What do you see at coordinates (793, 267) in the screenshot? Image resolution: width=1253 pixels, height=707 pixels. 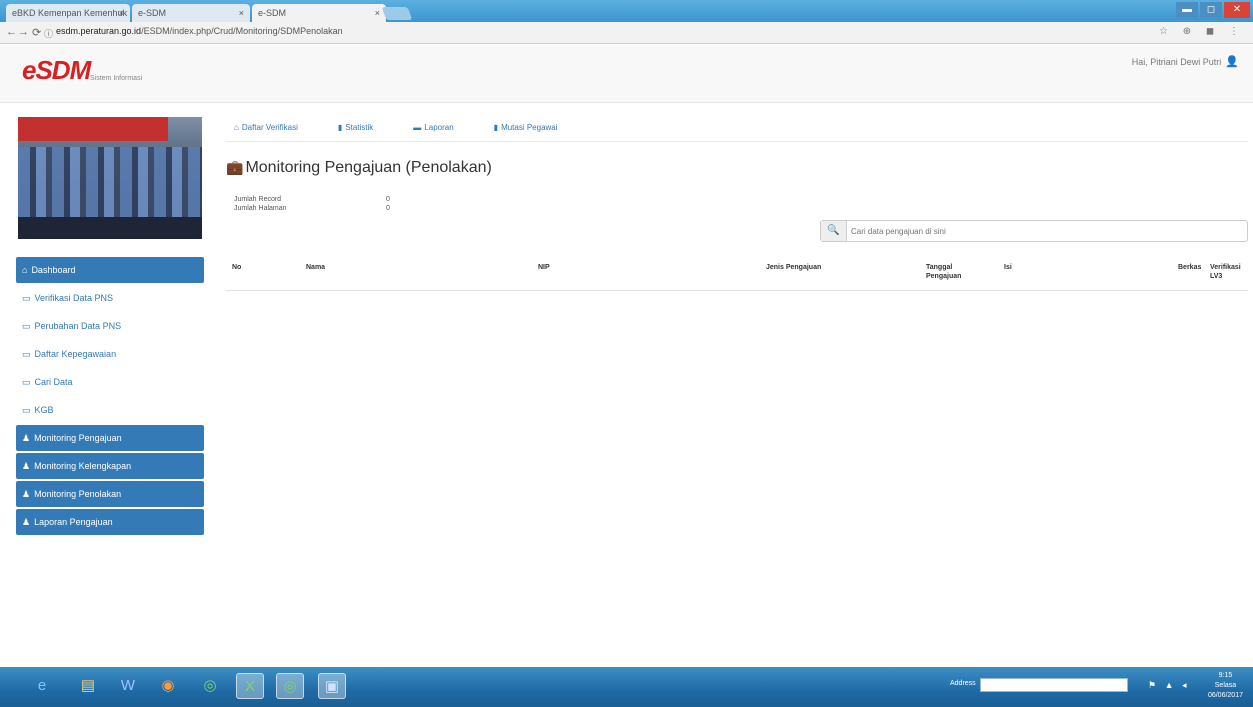 I see `column-header-jenis-pengajuan: Jenis Pengajuan` at bounding box center [793, 267].